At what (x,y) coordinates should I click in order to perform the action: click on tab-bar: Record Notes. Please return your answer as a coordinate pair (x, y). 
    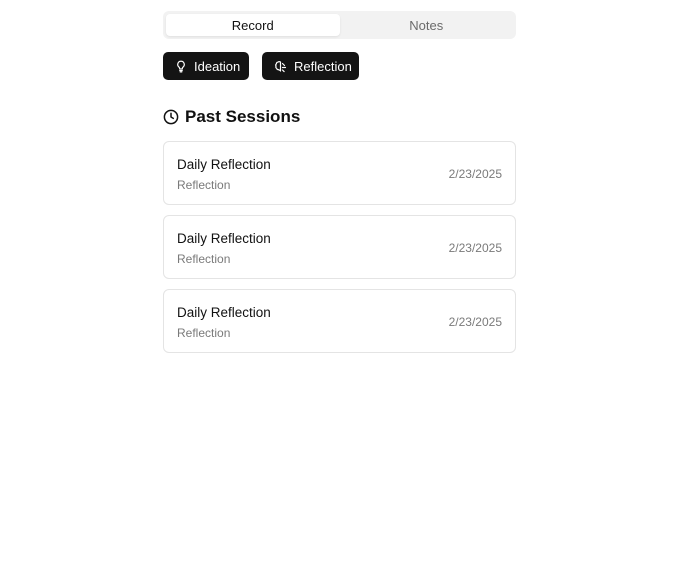
    Looking at the image, I should click on (339, 25).